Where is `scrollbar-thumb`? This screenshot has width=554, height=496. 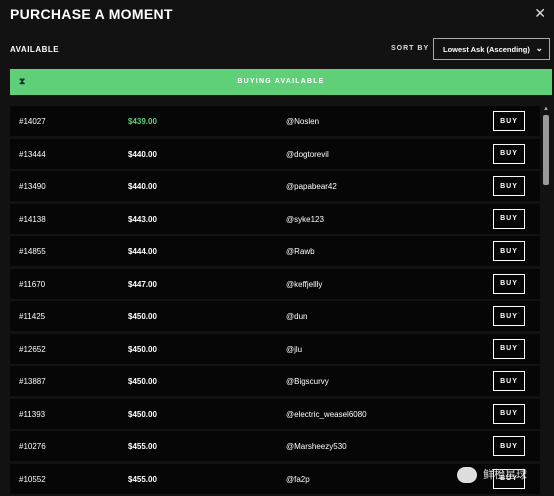
scrollbar-thumb is located at coordinates (546, 150).